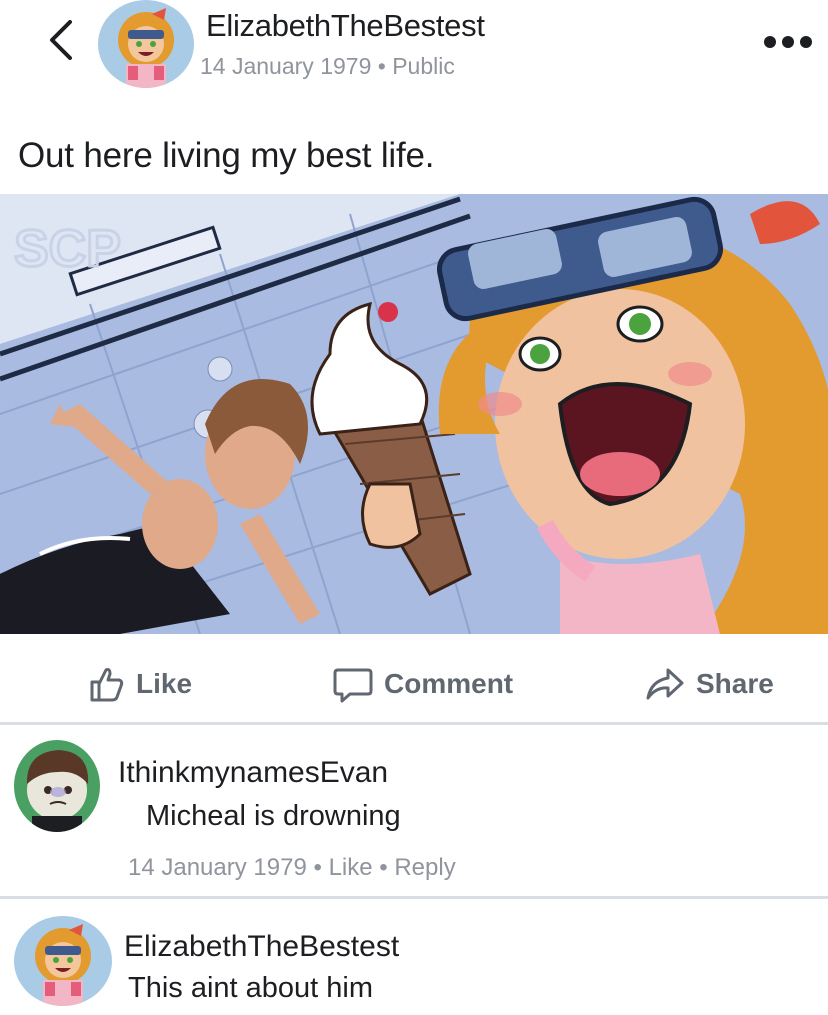  I want to click on share-button: Share, so click(709, 684).